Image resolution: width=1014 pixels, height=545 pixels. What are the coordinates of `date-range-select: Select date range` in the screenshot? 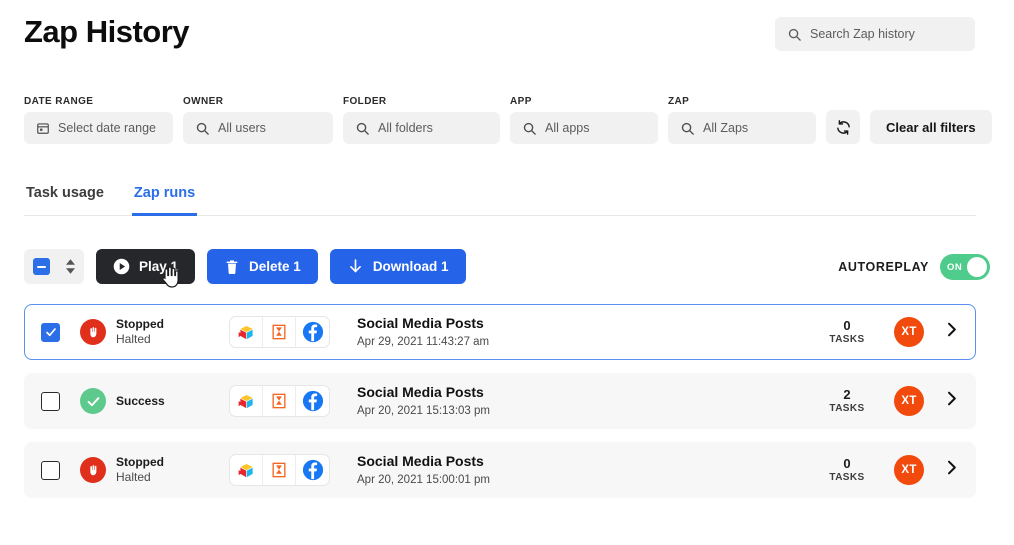 It's located at (98, 128).